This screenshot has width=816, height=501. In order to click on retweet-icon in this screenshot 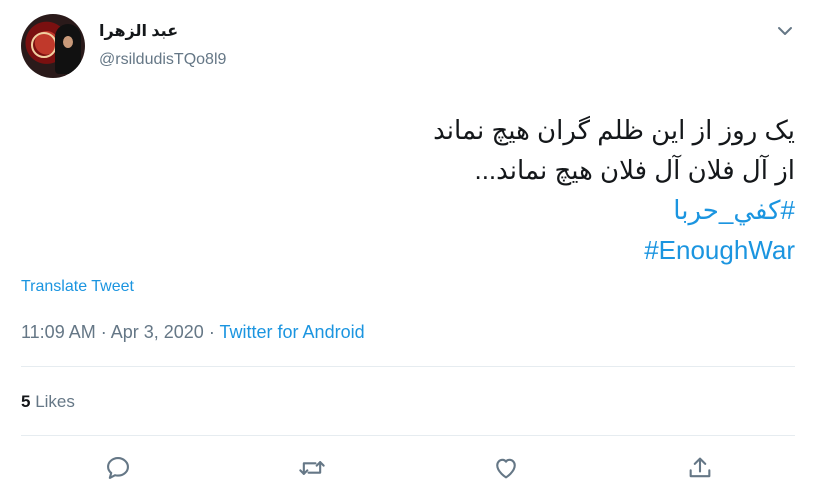, I will do `click(312, 468)`.